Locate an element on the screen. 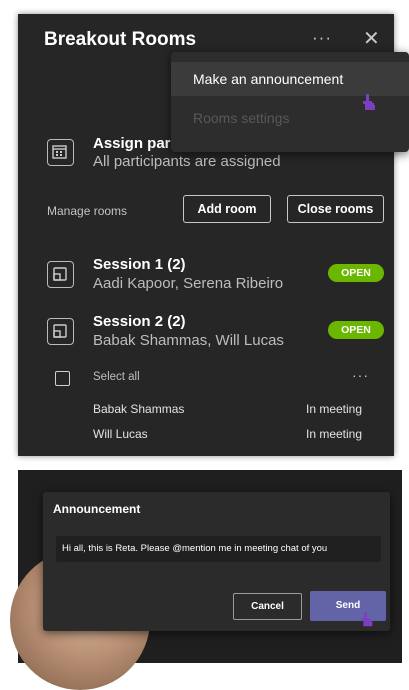 The width and height of the screenshot is (409, 690). cancel-button: Cancel is located at coordinates (267, 606).